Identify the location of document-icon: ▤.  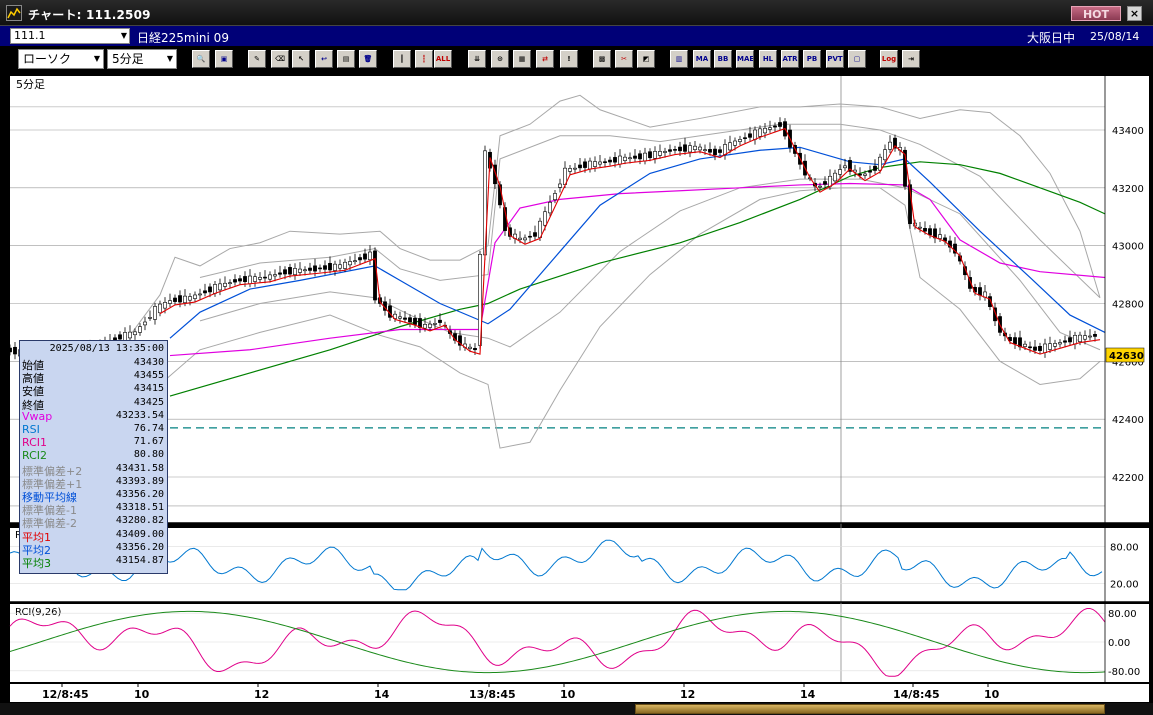
(346, 59).